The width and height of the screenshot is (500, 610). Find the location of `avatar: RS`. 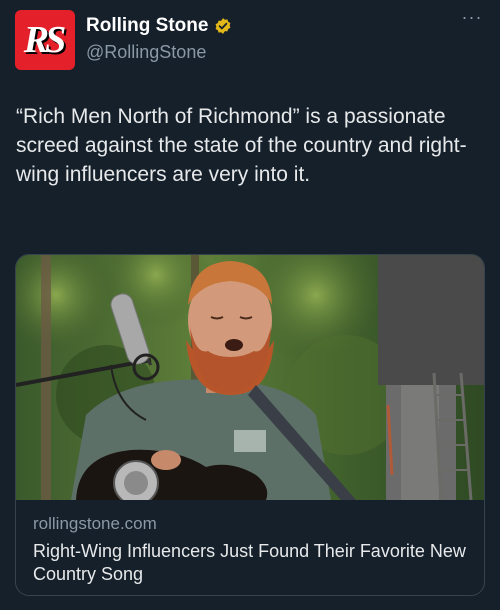

avatar: RS is located at coordinates (45, 40).